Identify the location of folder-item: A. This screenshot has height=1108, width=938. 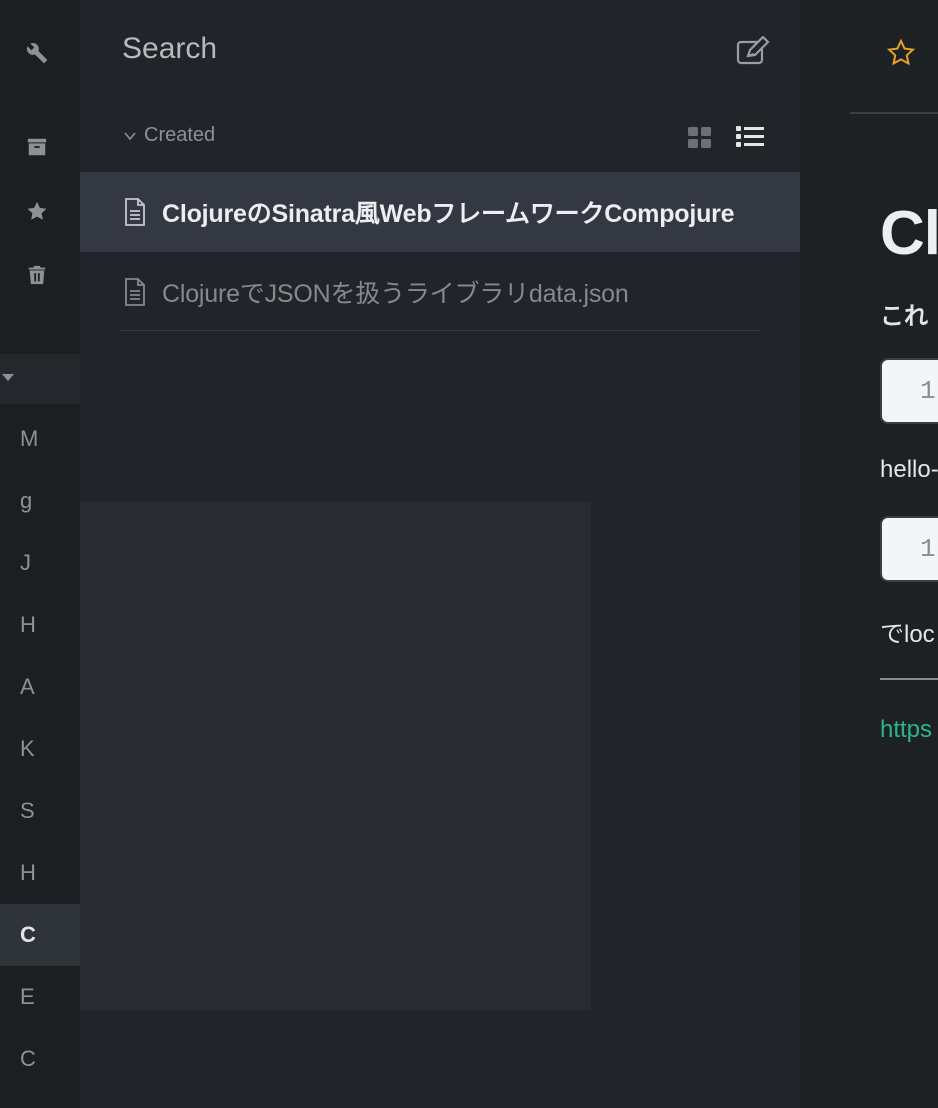
(40, 687).